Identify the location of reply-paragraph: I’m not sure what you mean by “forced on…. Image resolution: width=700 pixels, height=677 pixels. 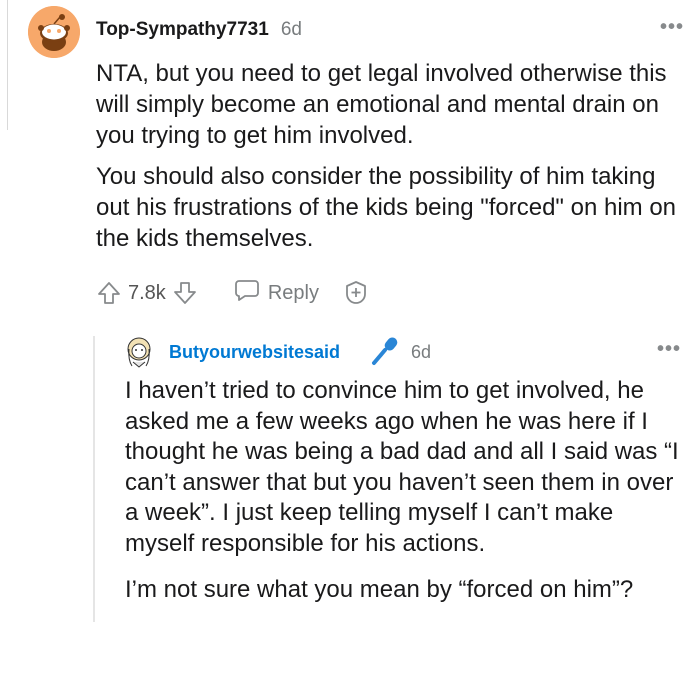
(379, 589).